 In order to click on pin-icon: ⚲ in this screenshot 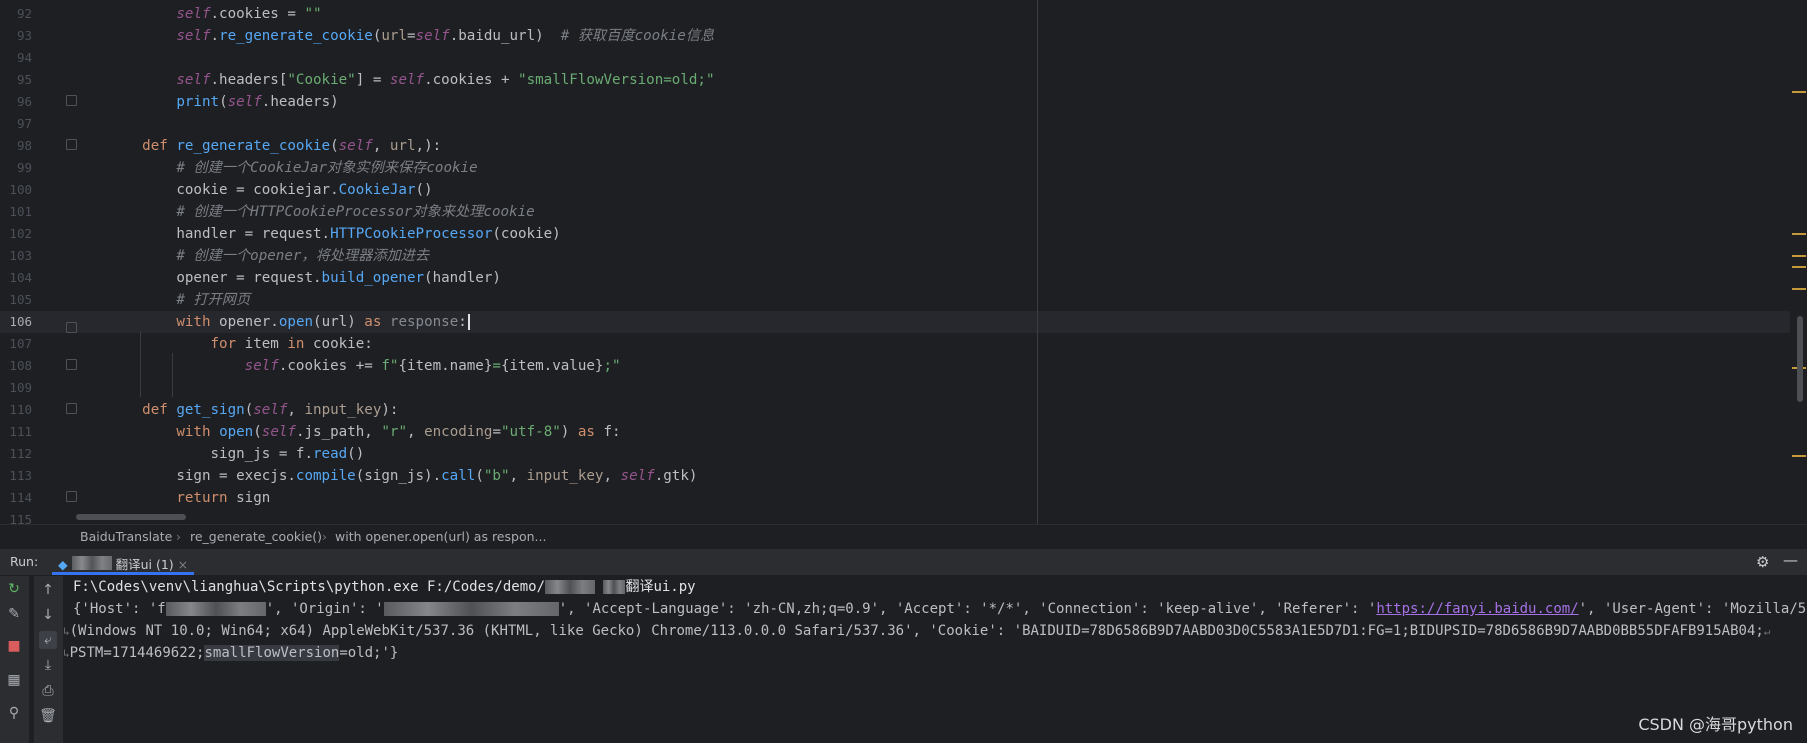, I will do `click(14, 713)`.